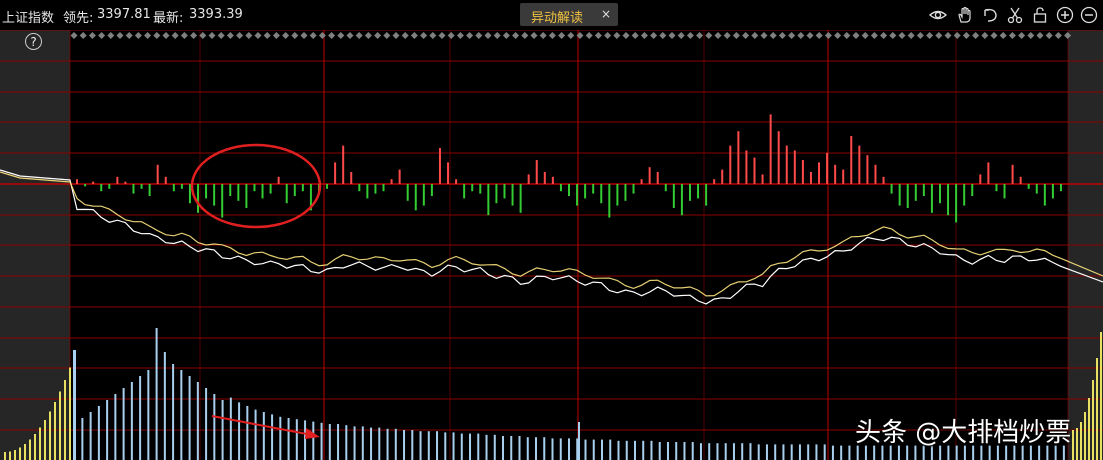 The height and width of the screenshot is (460, 1103). I want to click on lock-icon, so click(1040, 15).